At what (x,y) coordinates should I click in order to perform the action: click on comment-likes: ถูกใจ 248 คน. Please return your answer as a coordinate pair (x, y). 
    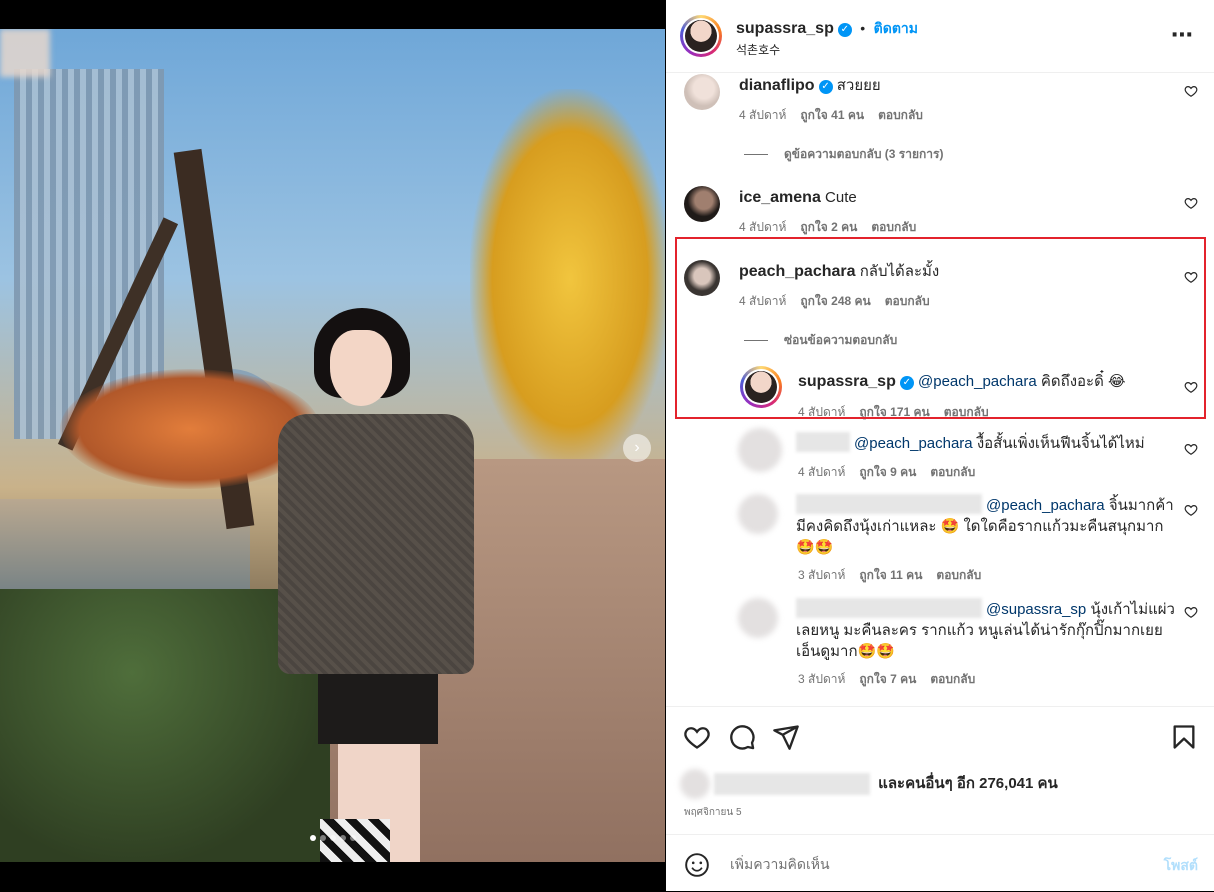
    Looking at the image, I should click on (835, 301).